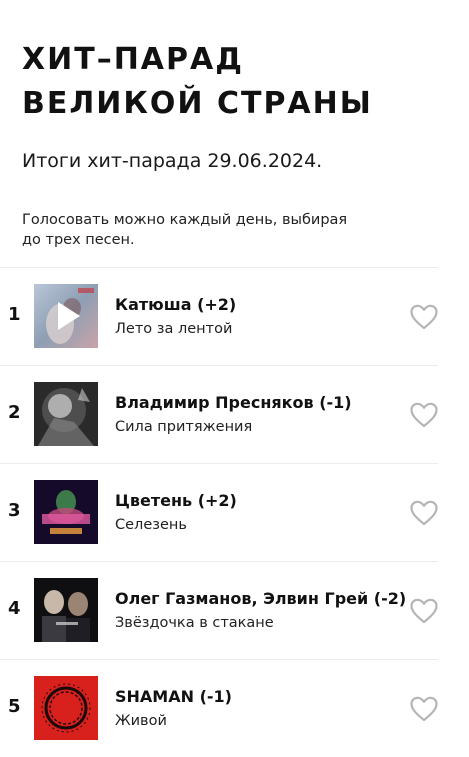 The image size is (469, 757). I want to click on play-icon, so click(66, 316).